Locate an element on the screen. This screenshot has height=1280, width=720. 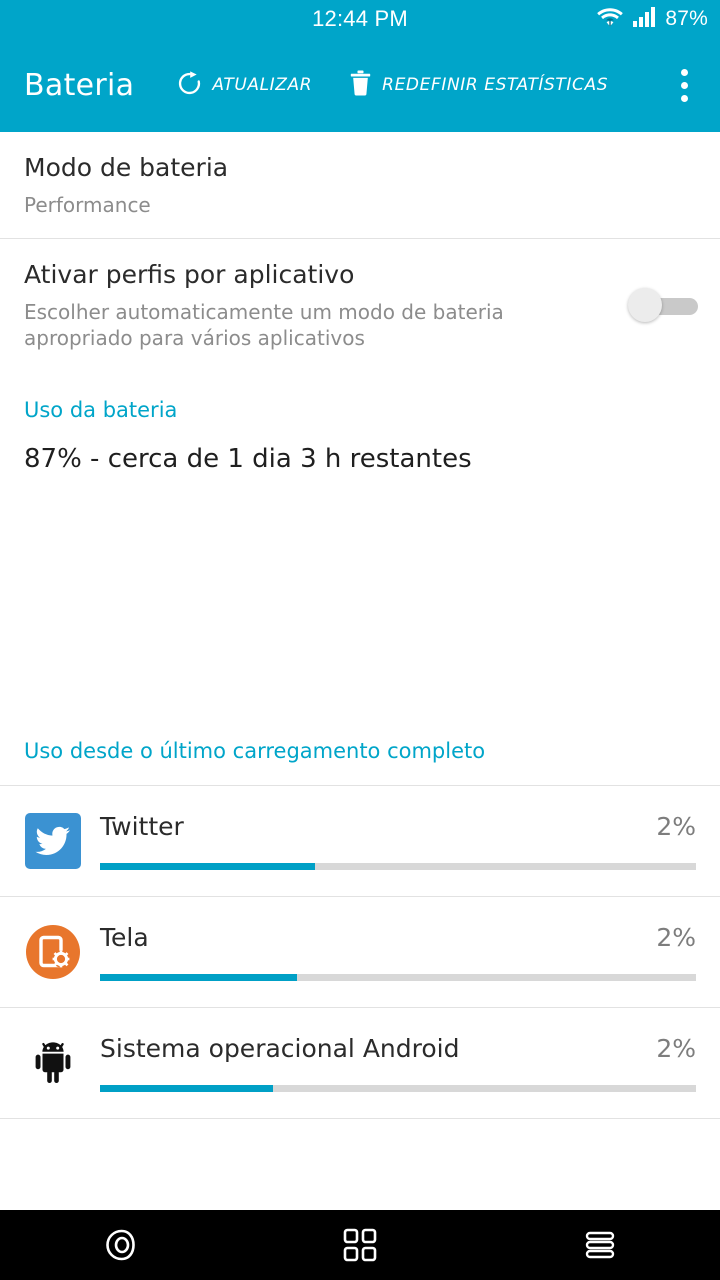
per-app-profiles-toggle is located at coordinates (661, 305).